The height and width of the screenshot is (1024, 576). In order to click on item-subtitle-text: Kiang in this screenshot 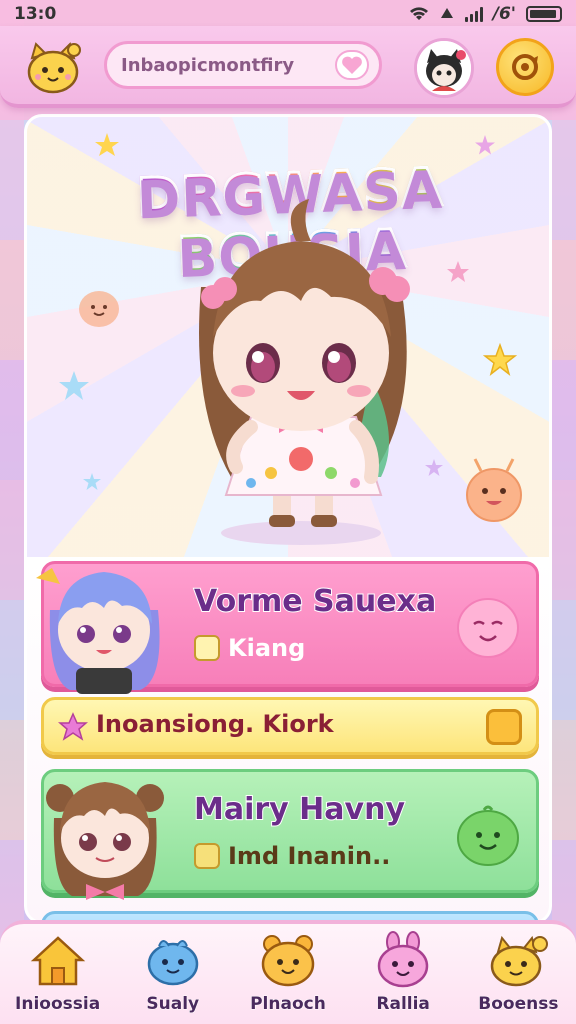, I will do `click(267, 648)`.